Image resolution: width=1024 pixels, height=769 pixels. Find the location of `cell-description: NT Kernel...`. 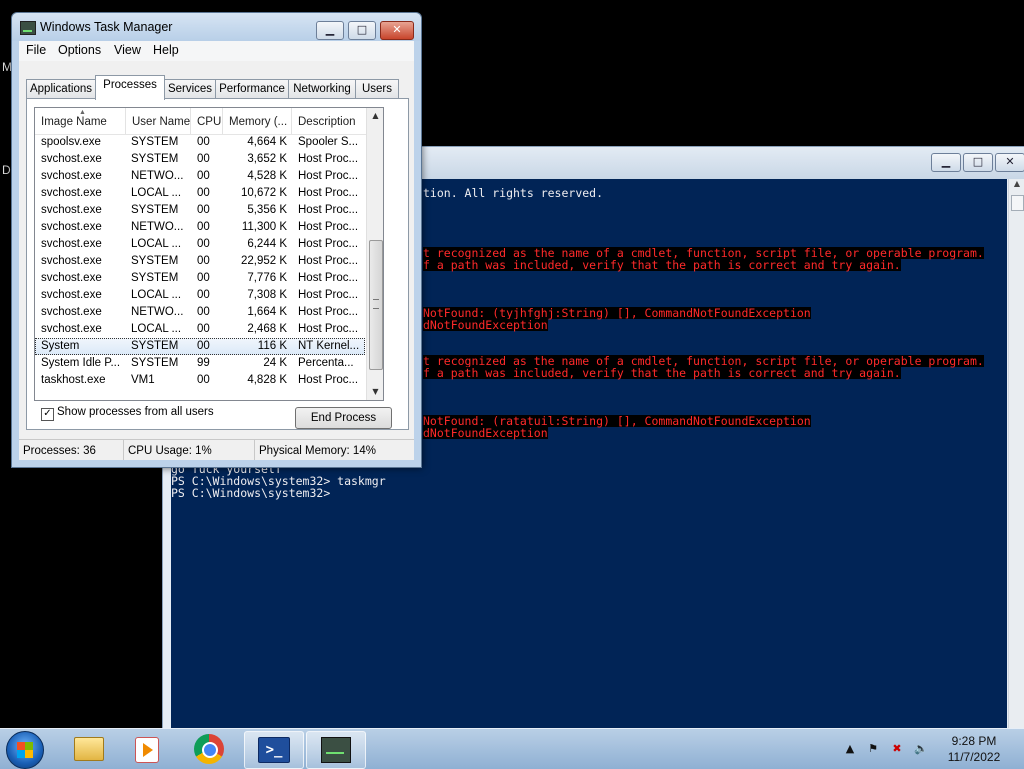

cell-description: NT Kernel... is located at coordinates (329, 346).